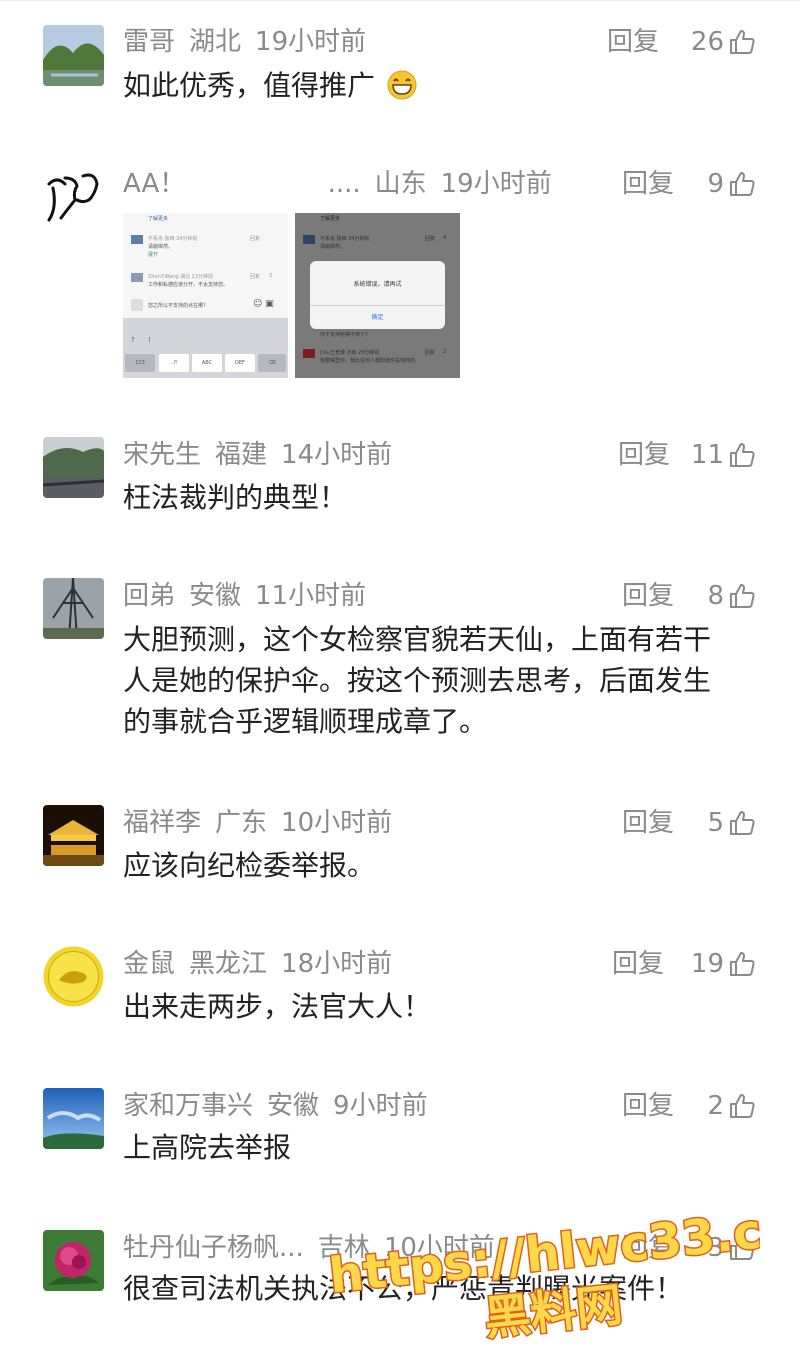  I want to click on region: 福建, so click(241, 455).